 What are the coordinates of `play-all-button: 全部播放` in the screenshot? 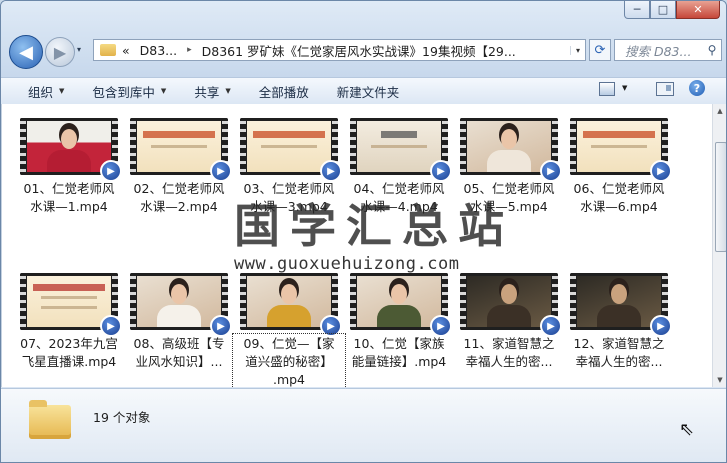 It's located at (284, 91).